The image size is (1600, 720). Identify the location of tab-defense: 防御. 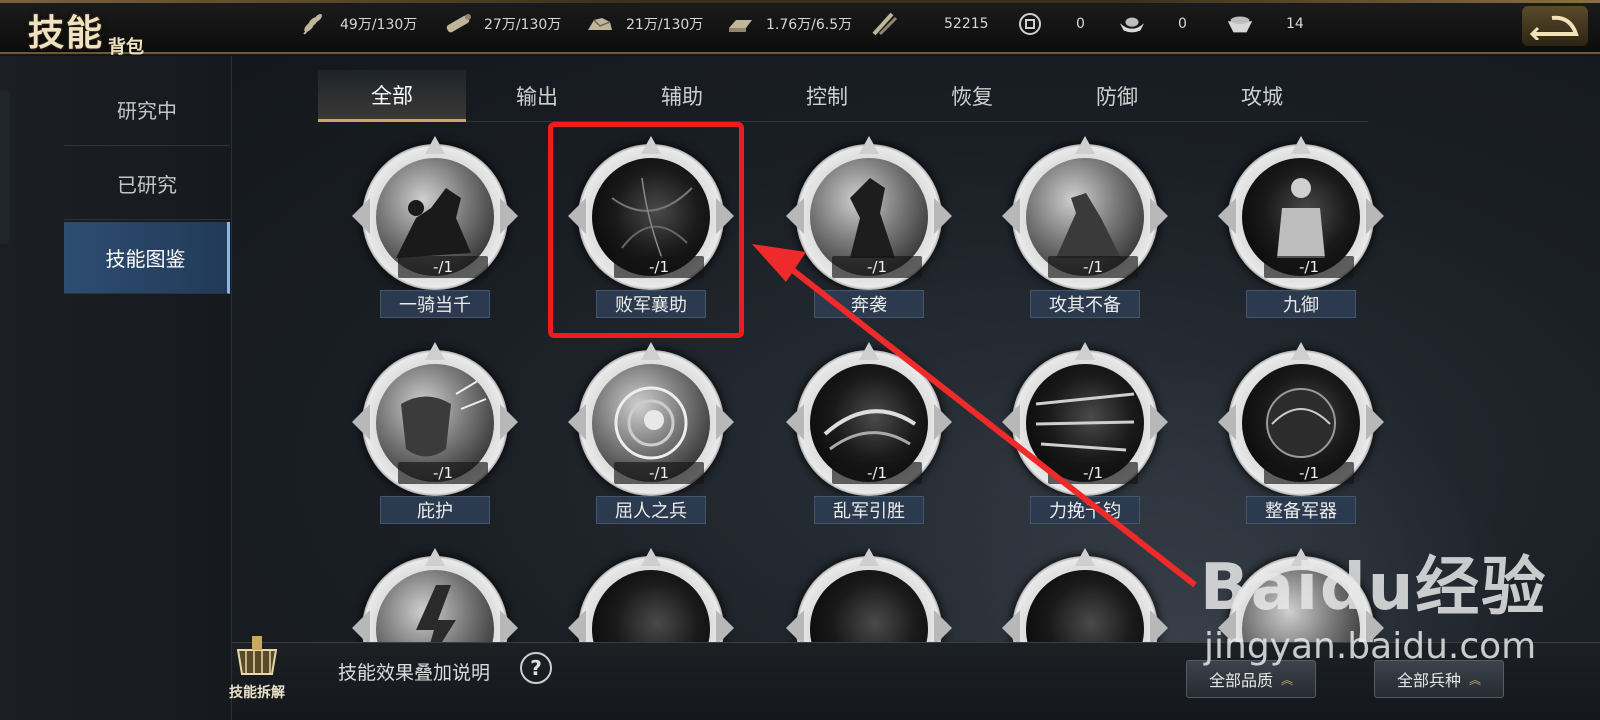
(1117, 96).